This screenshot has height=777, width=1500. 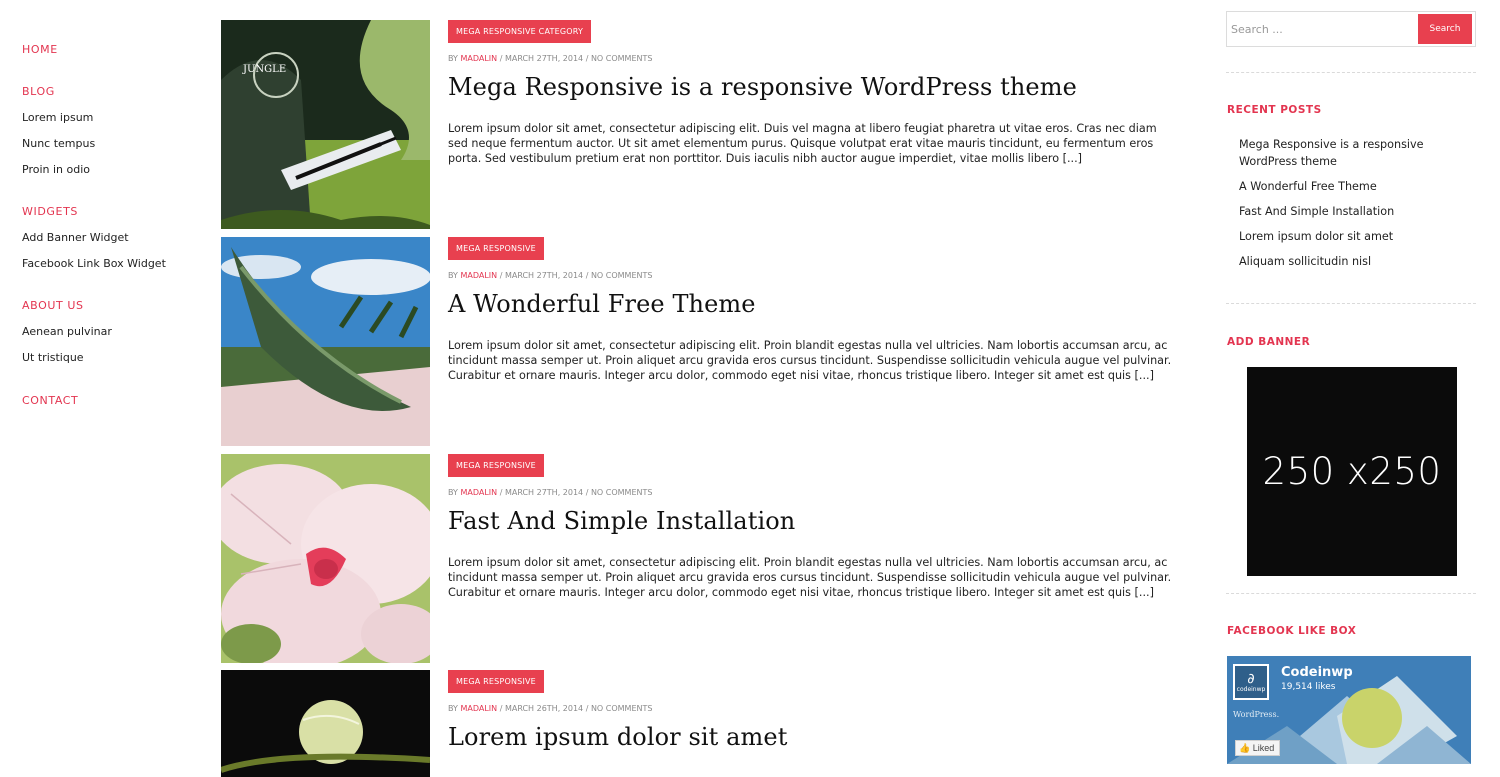 I want to click on recent-post-link: A Wonderful Free Theme, so click(x=1308, y=186).